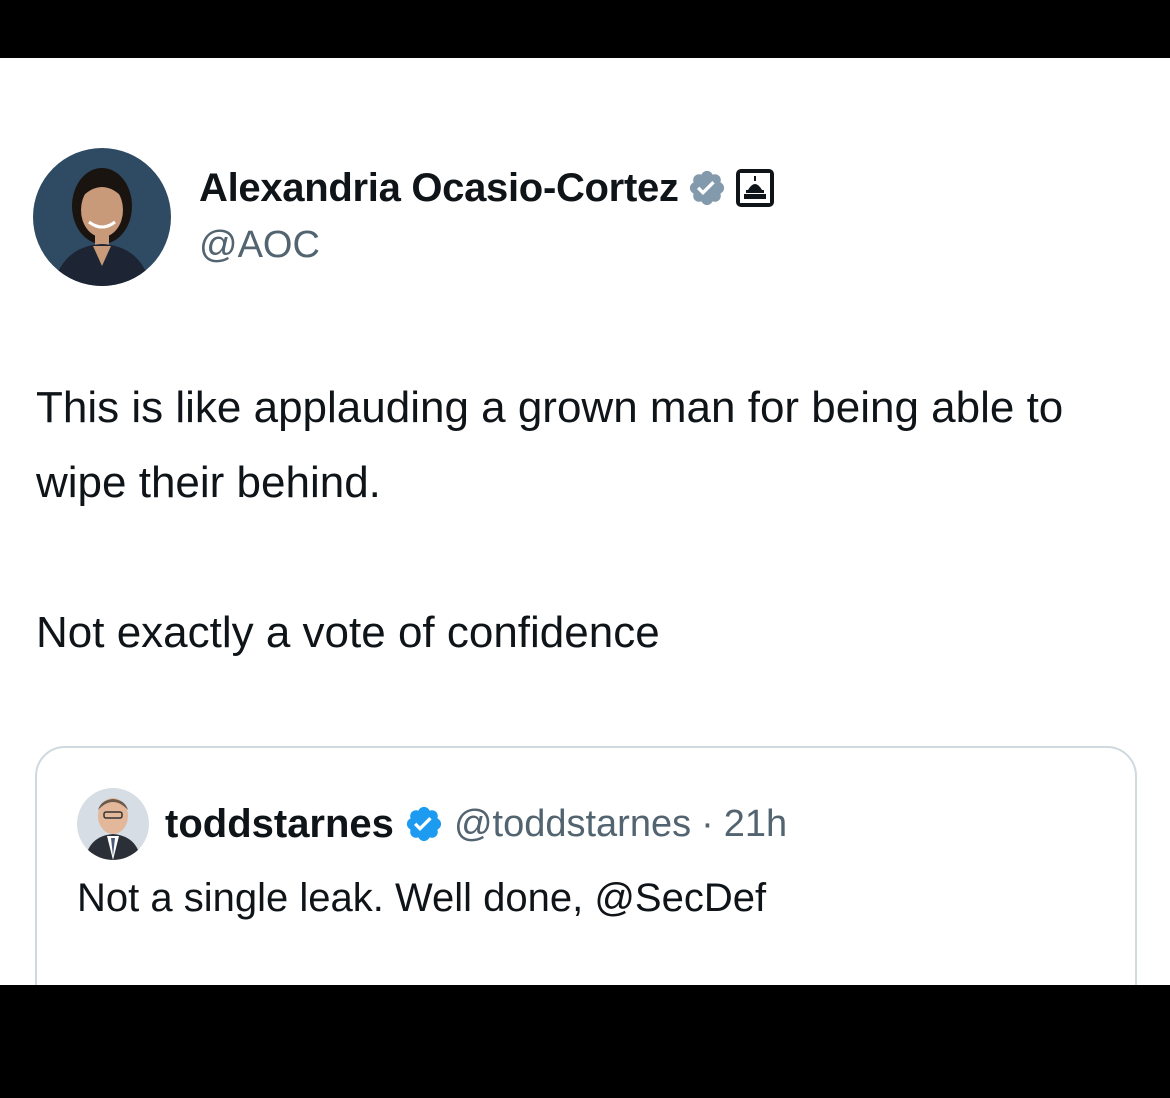 The height and width of the screenshot is (1098, 1170). Describe the element at coordinates (572, 824) in the screenshot. I see `quoted-author-handle: @toddstarnes` at that location.